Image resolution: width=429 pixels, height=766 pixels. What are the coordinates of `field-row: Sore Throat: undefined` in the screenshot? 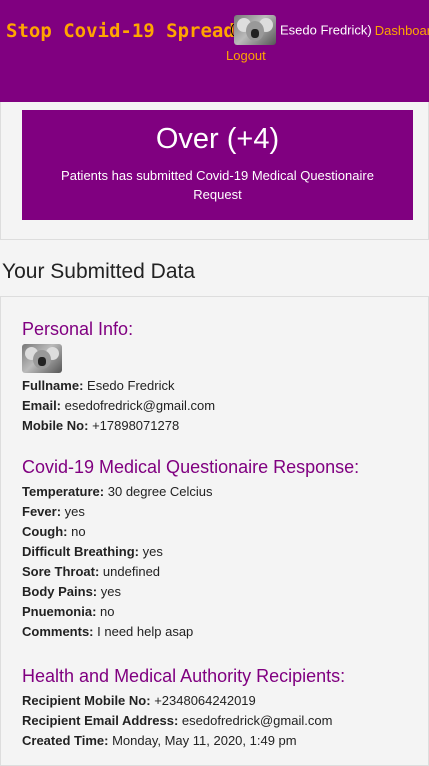 It's located at (222, 572).